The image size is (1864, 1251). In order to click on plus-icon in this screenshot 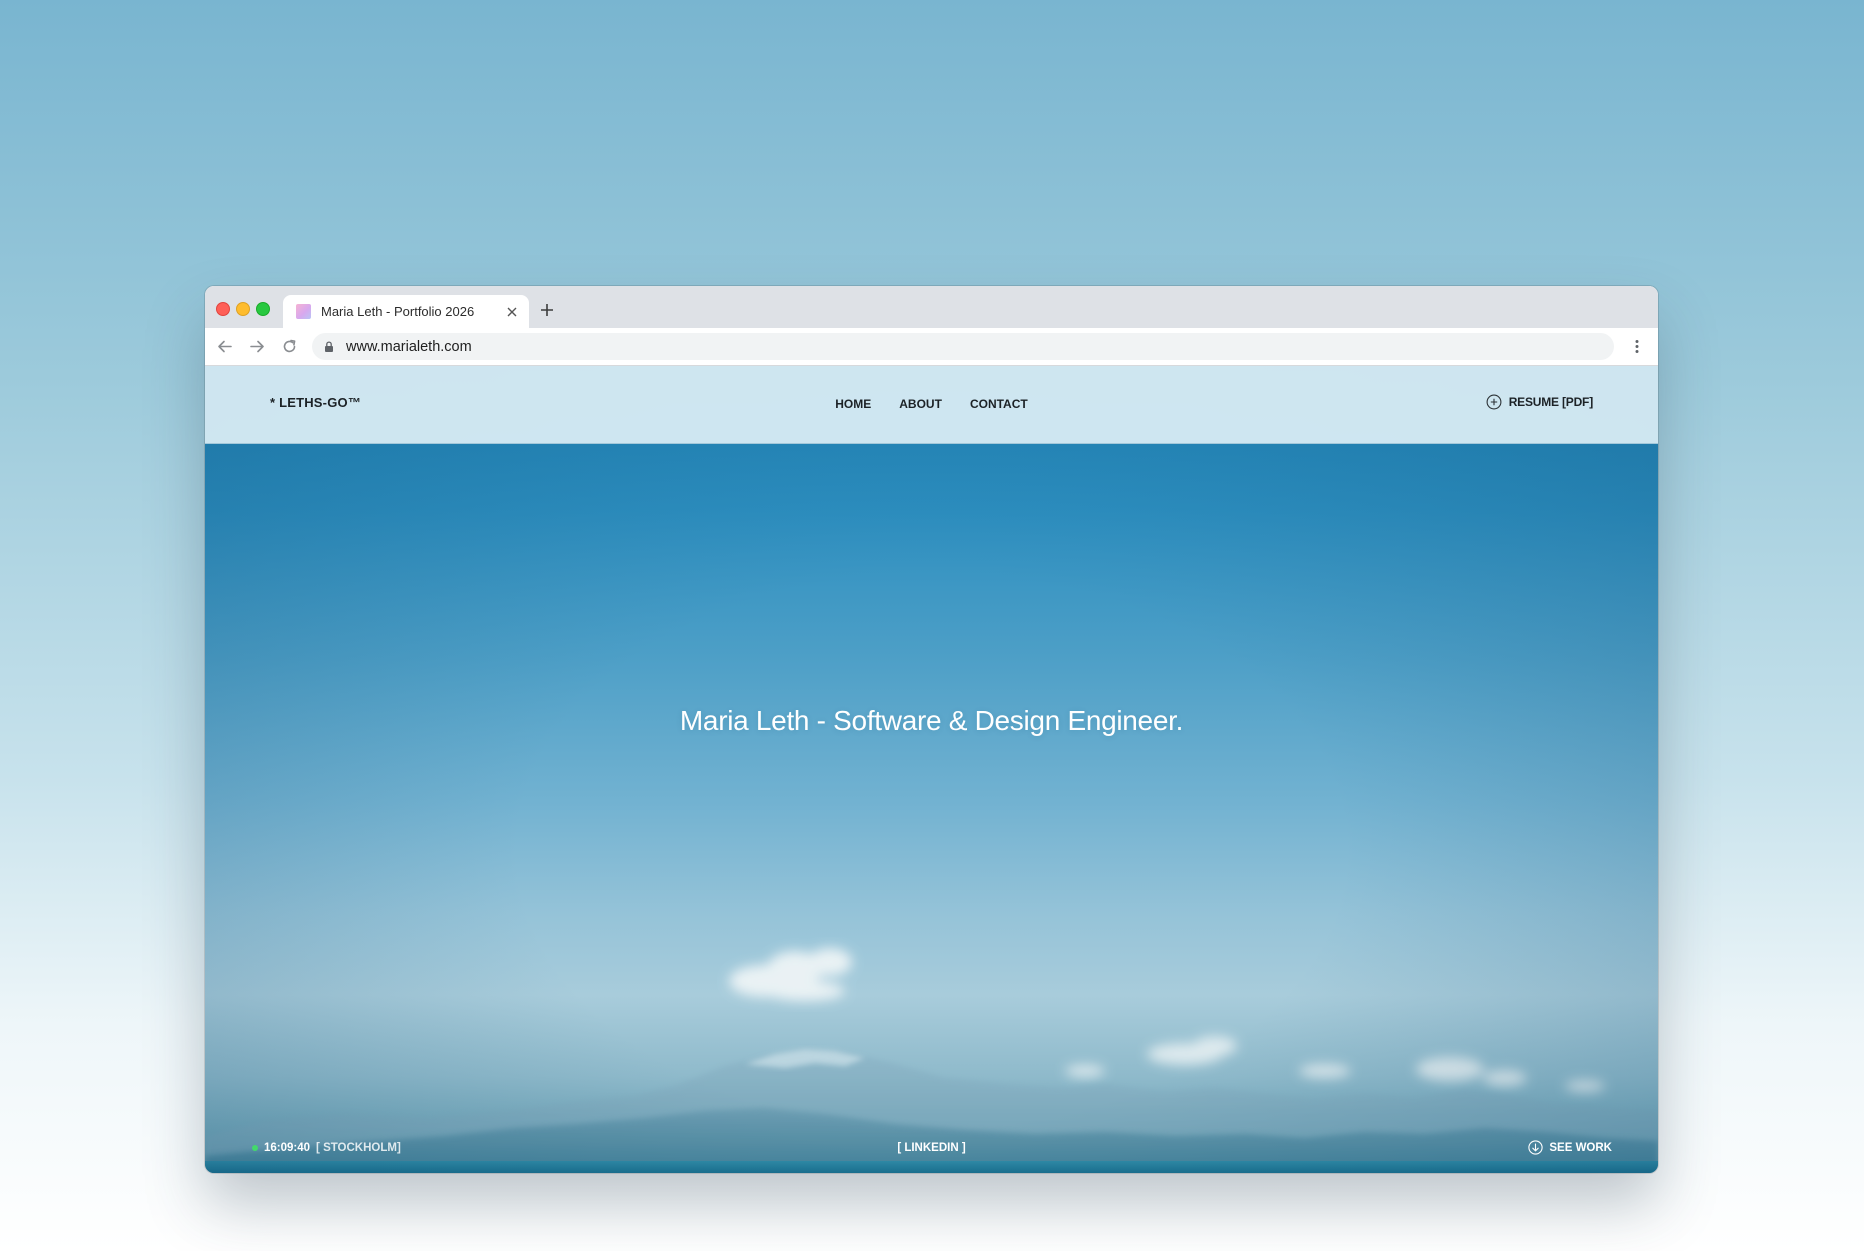, I will do `click(547, 310)`.